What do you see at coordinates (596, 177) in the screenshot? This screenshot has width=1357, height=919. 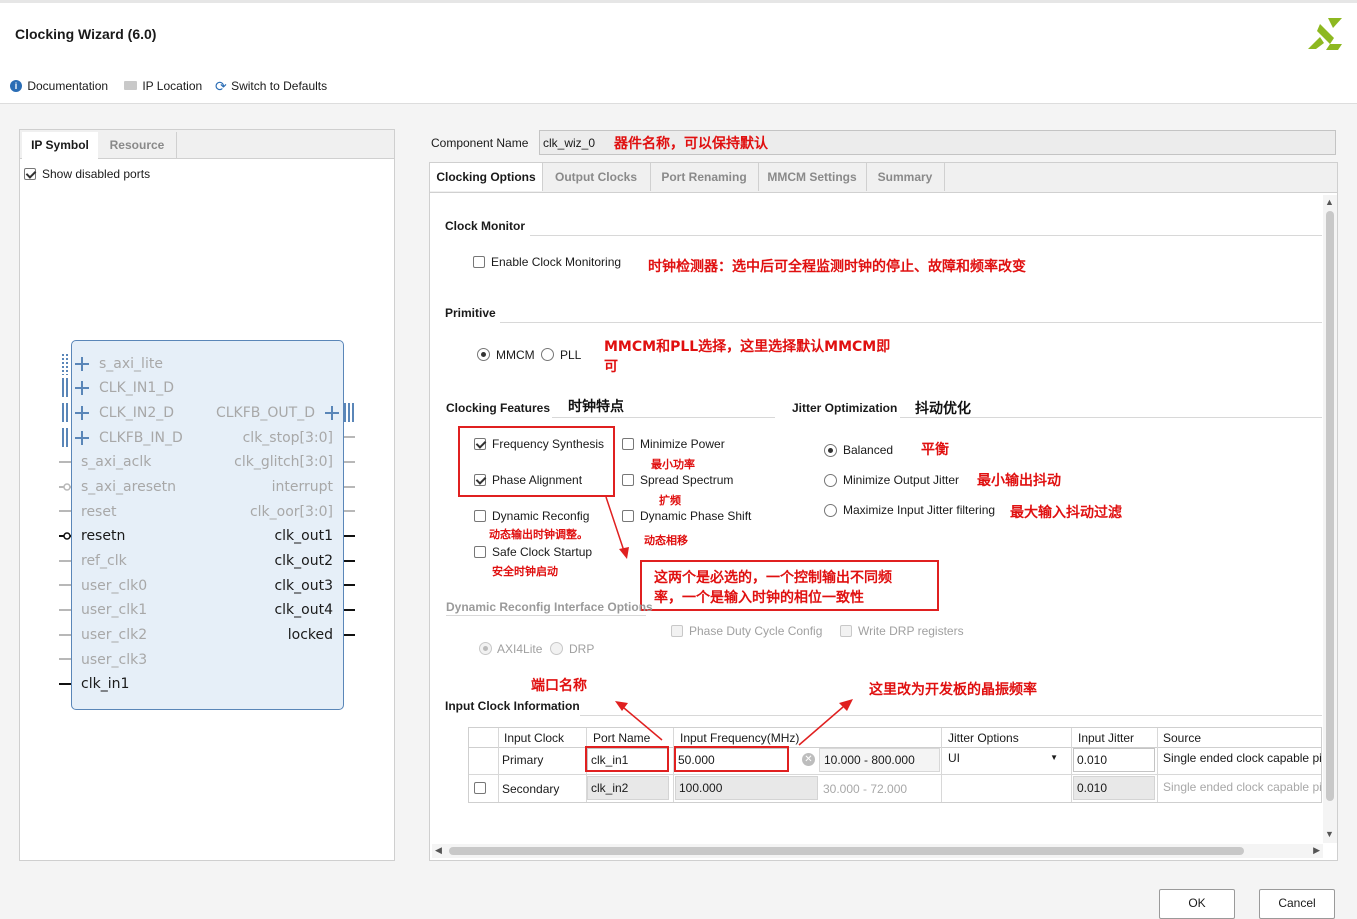 I see `tab-output-clocks: Output Clocks` at bounding box center [596, 177].